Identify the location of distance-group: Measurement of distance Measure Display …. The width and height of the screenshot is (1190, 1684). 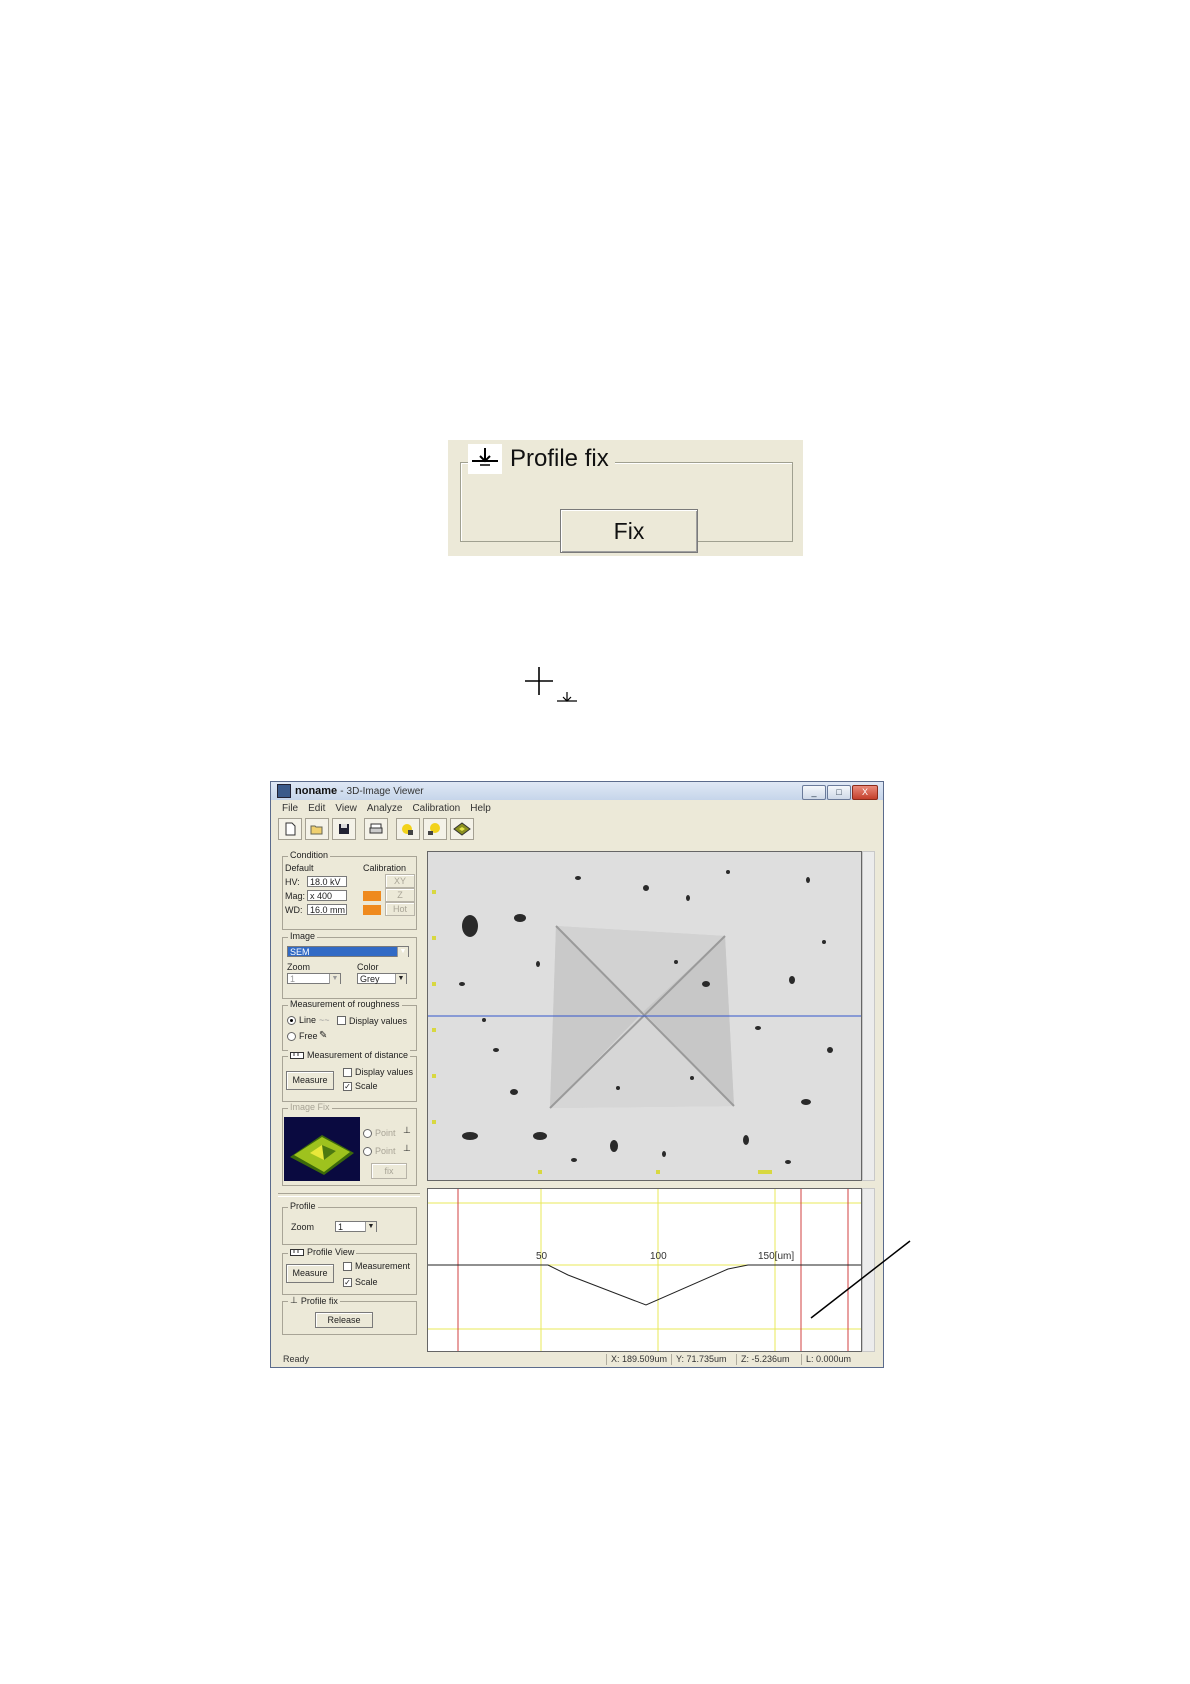
(349, 1076).